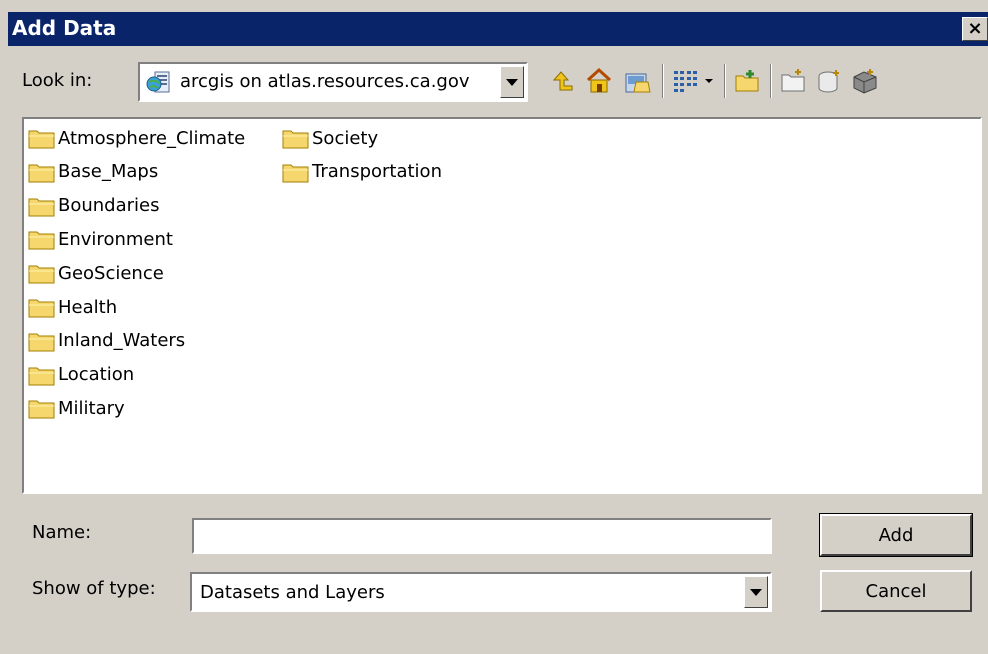 This screenshot has width=988, height=654. I want to click on window-title: Add Data, so click(64, 28).